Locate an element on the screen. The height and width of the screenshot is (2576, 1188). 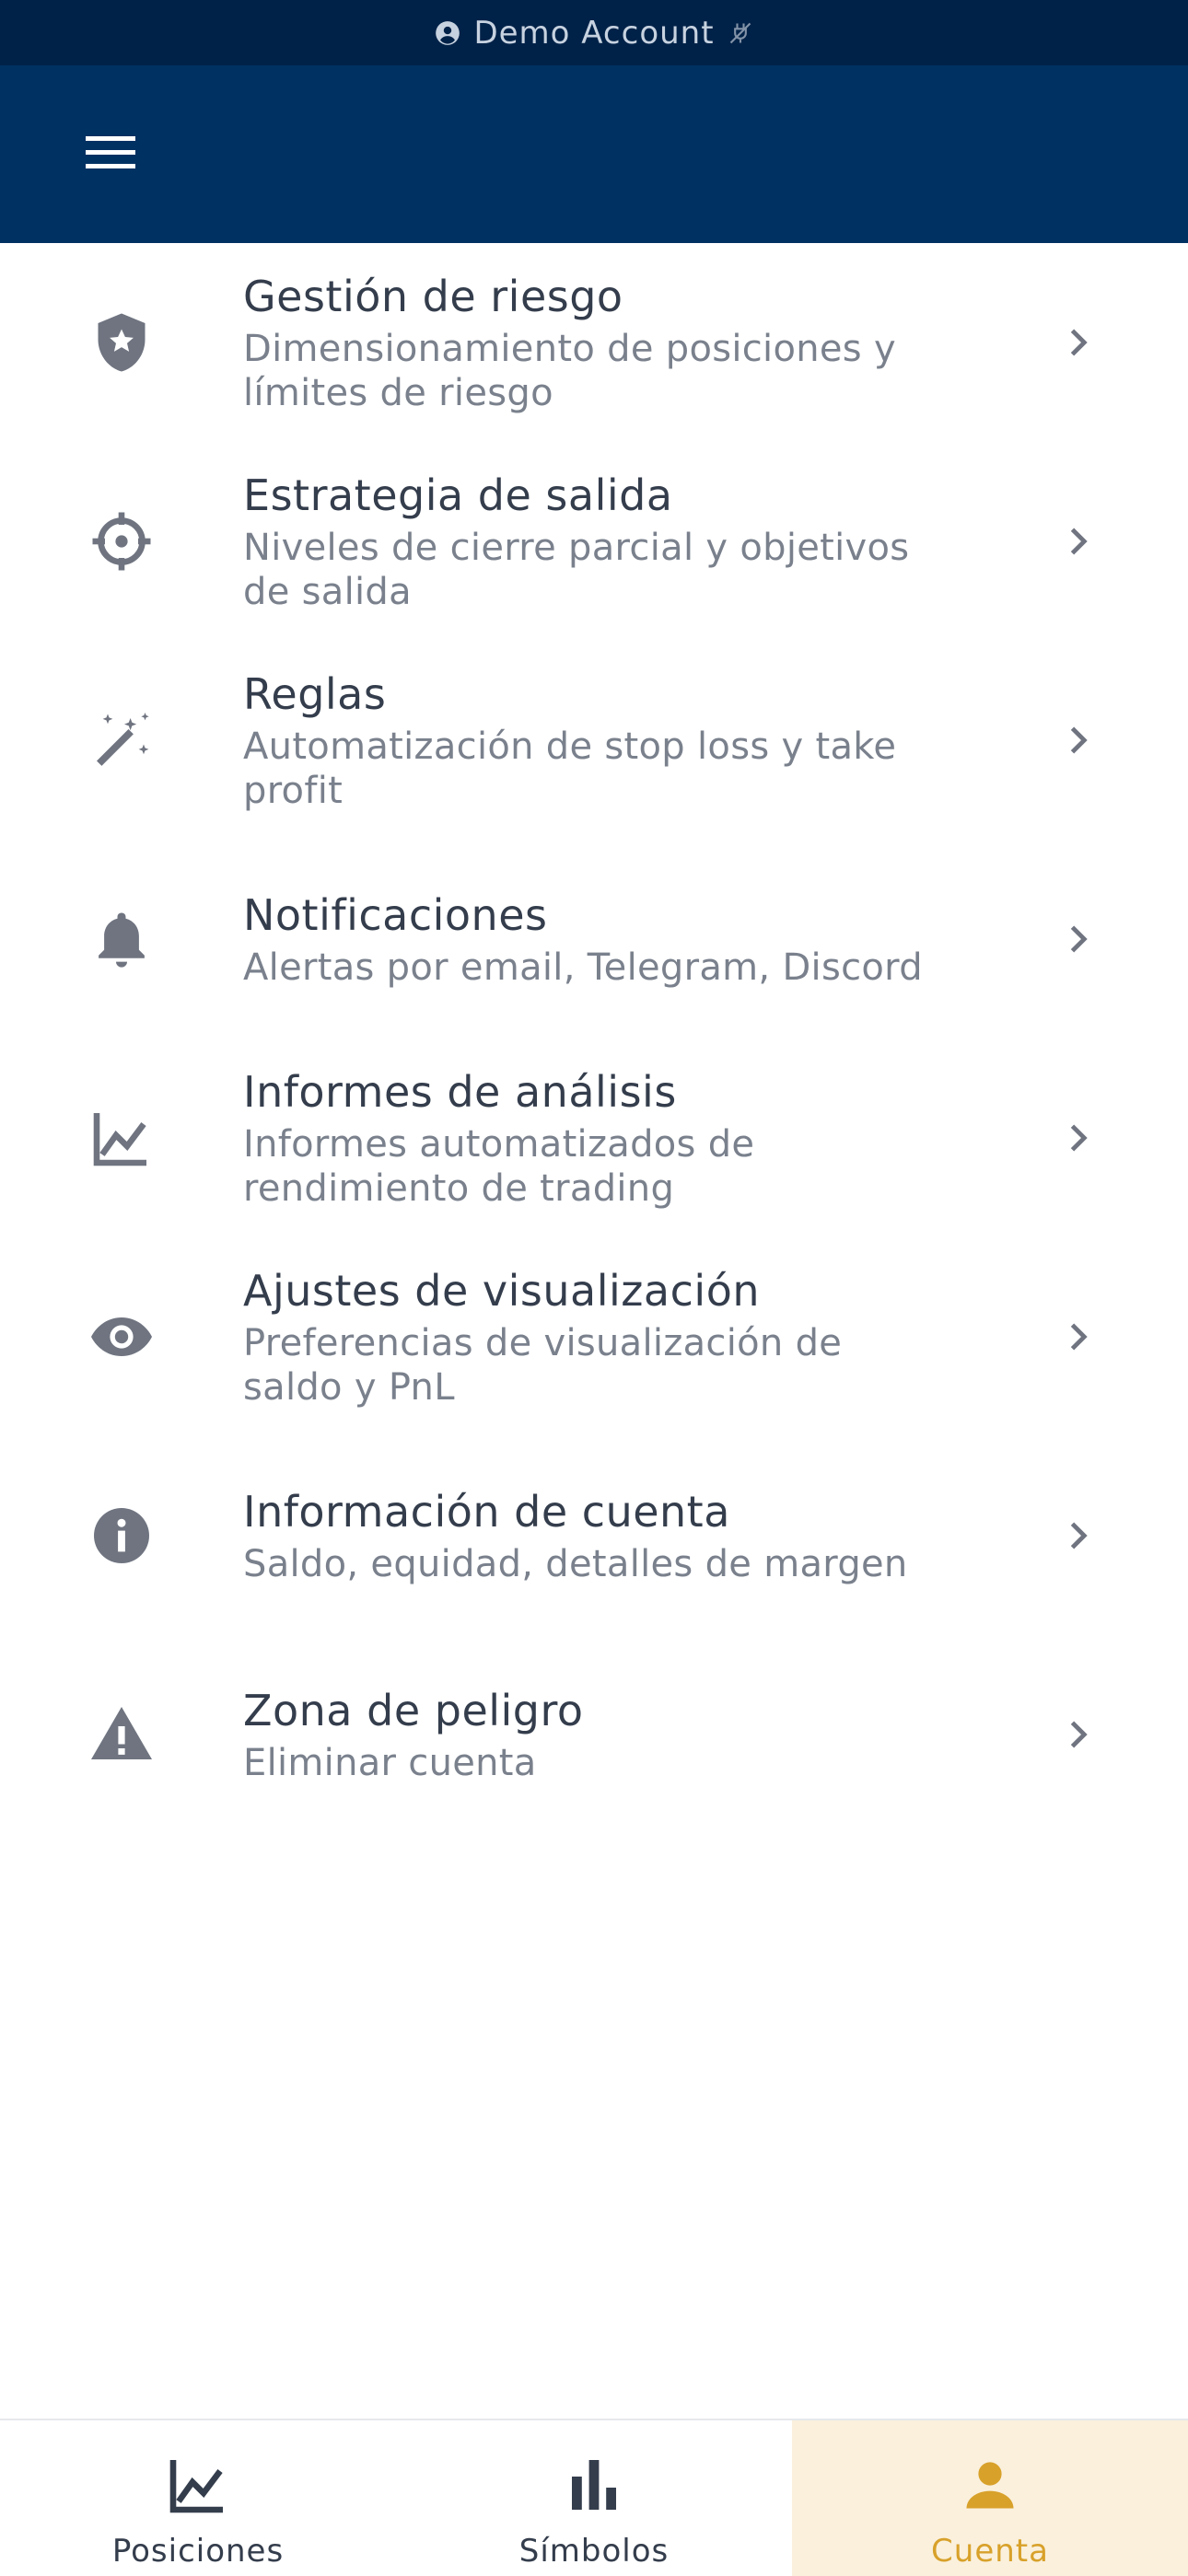
tab-account: Cuenta is located at coordinates (990, 2498).